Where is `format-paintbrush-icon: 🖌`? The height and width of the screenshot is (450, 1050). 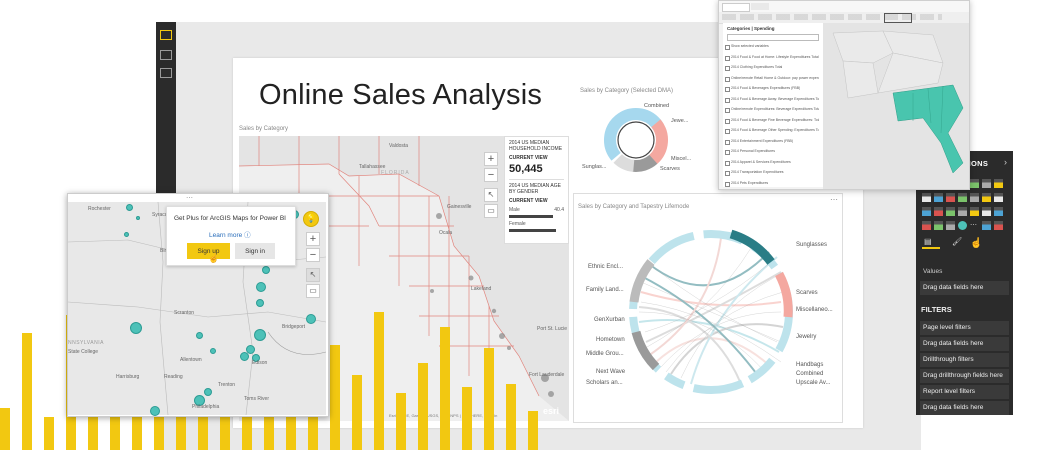
format-paintbrush-icon: 🖌 is located at coordinates (957, 241).